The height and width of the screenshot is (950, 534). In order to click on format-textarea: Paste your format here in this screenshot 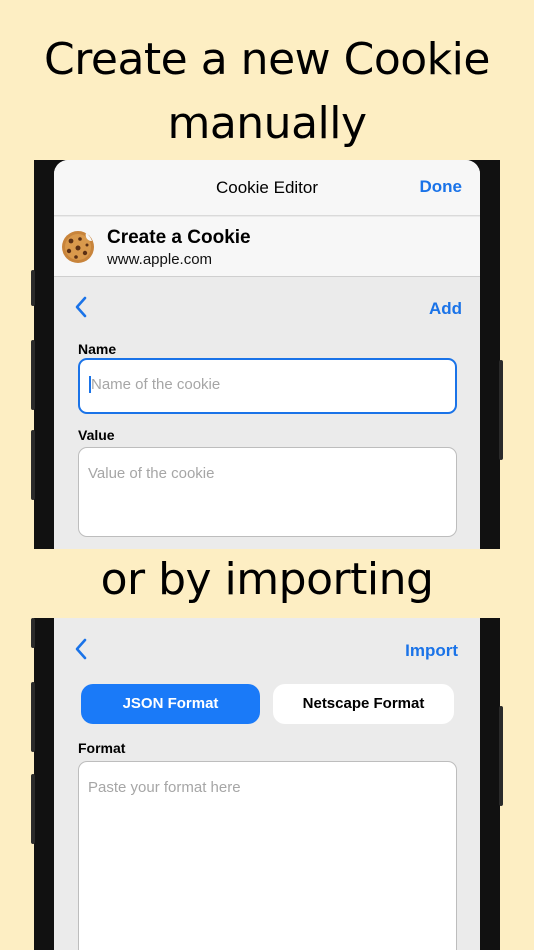, I will do `click(267, 855)`.